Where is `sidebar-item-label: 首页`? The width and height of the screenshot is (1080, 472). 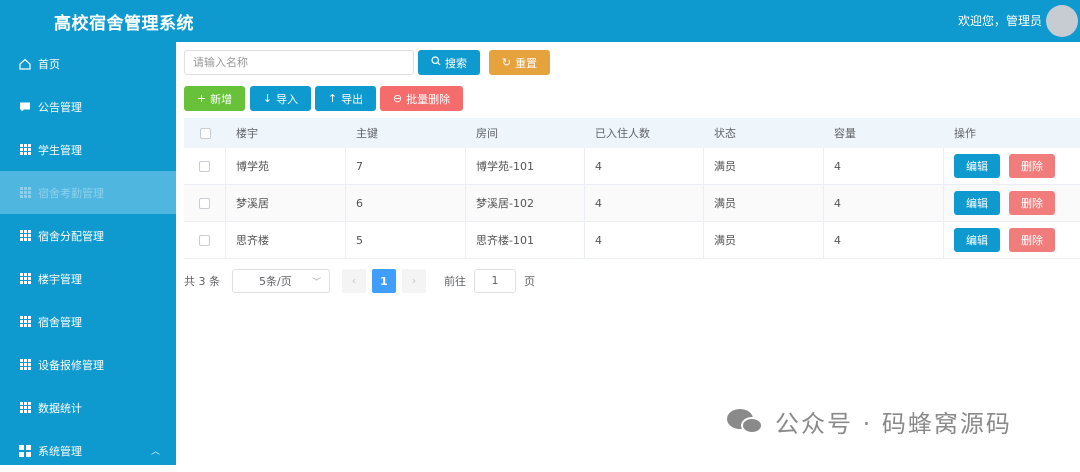 sidebar-item-label: 首页 is located at coordinates (49, 64).